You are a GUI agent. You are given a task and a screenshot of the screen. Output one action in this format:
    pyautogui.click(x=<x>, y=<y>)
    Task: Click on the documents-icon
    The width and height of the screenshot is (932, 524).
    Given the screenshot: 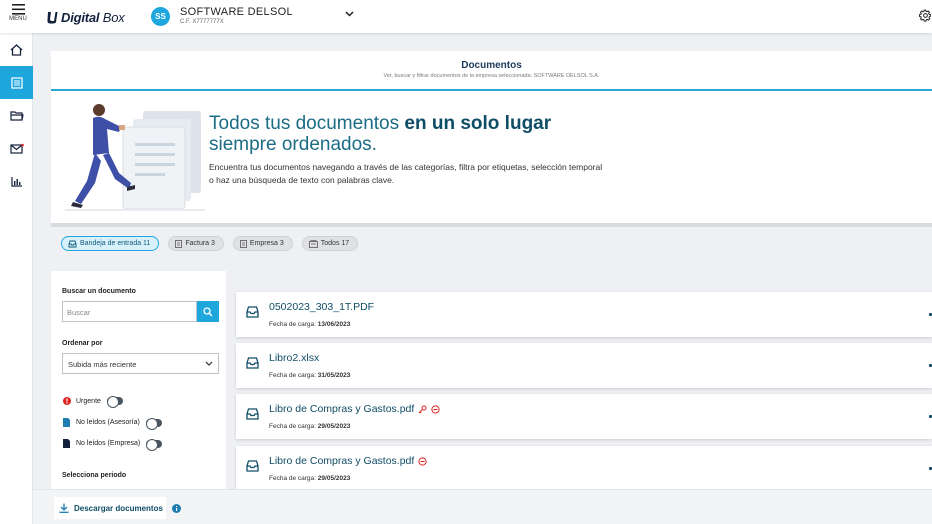 What is the action you would take?
    pyautogui.click(x=16, y=82)
    